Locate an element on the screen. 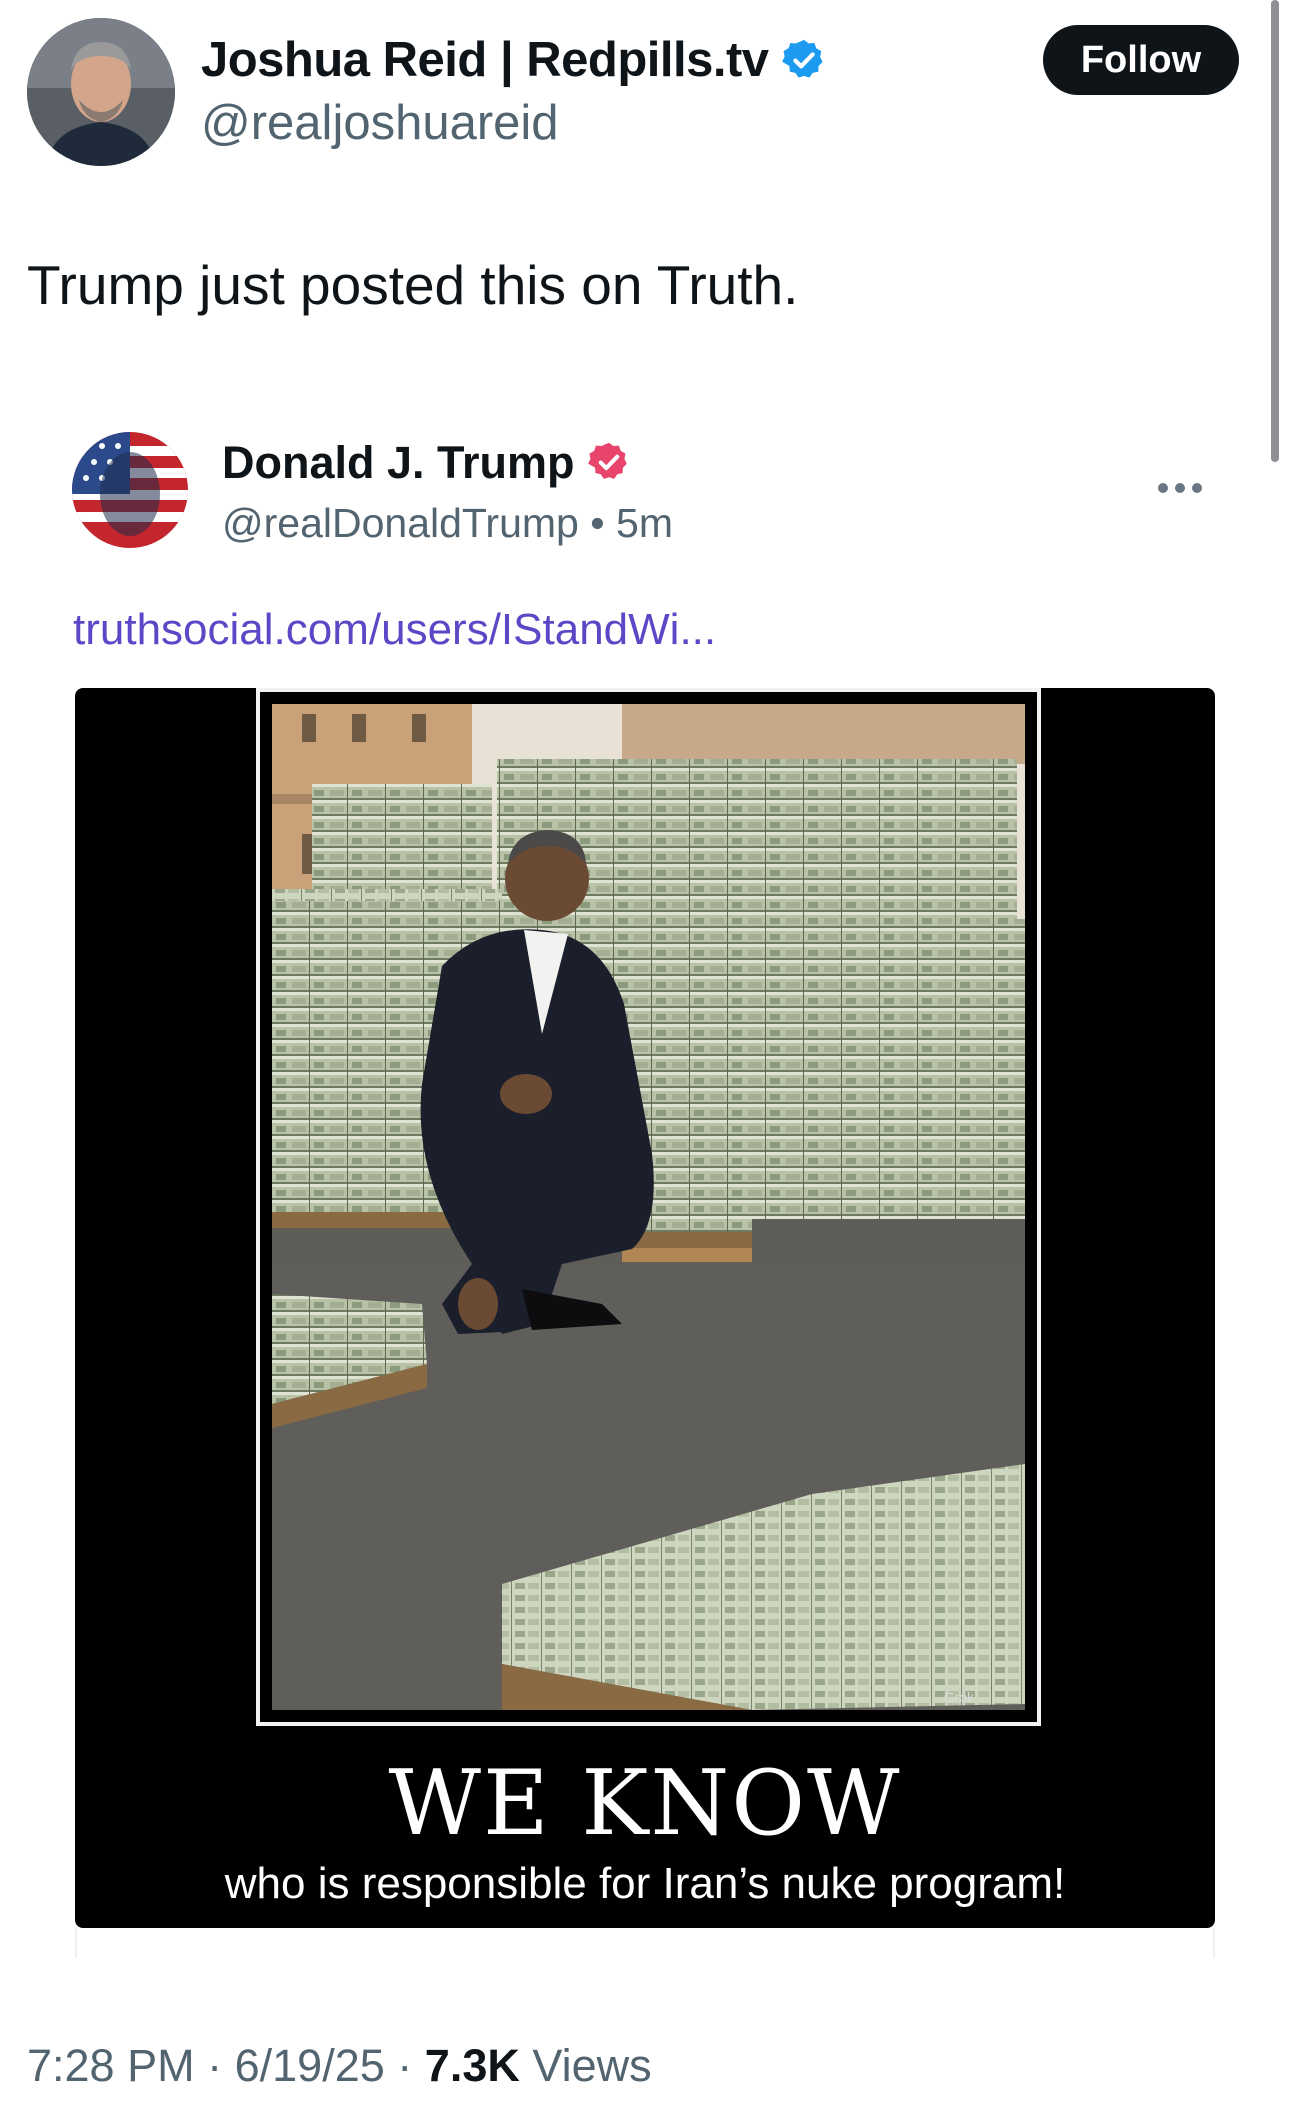 The height and width of the screenshot is (2115, 1290). image-watermark: Grok is located at coordinates (959, 1697).